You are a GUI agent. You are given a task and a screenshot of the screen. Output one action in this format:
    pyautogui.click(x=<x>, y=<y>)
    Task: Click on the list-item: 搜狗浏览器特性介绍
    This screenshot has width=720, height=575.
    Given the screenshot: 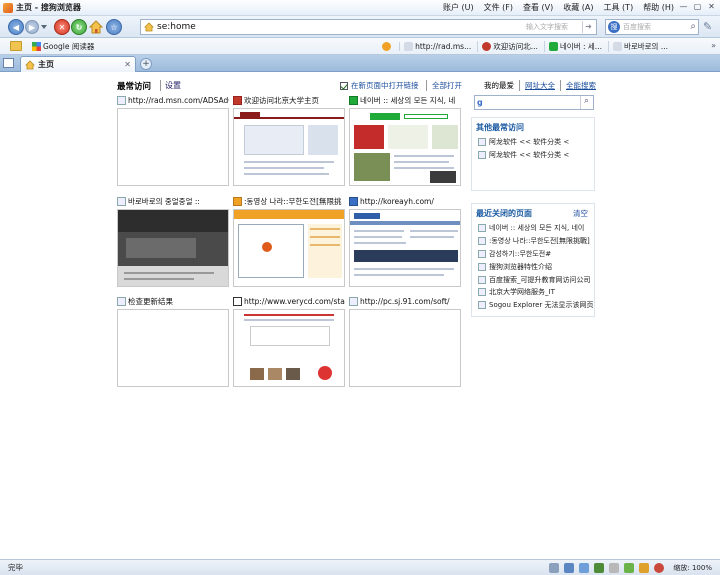 What is the action you would take?
    pyautogui.click(x=533, y=266)
    